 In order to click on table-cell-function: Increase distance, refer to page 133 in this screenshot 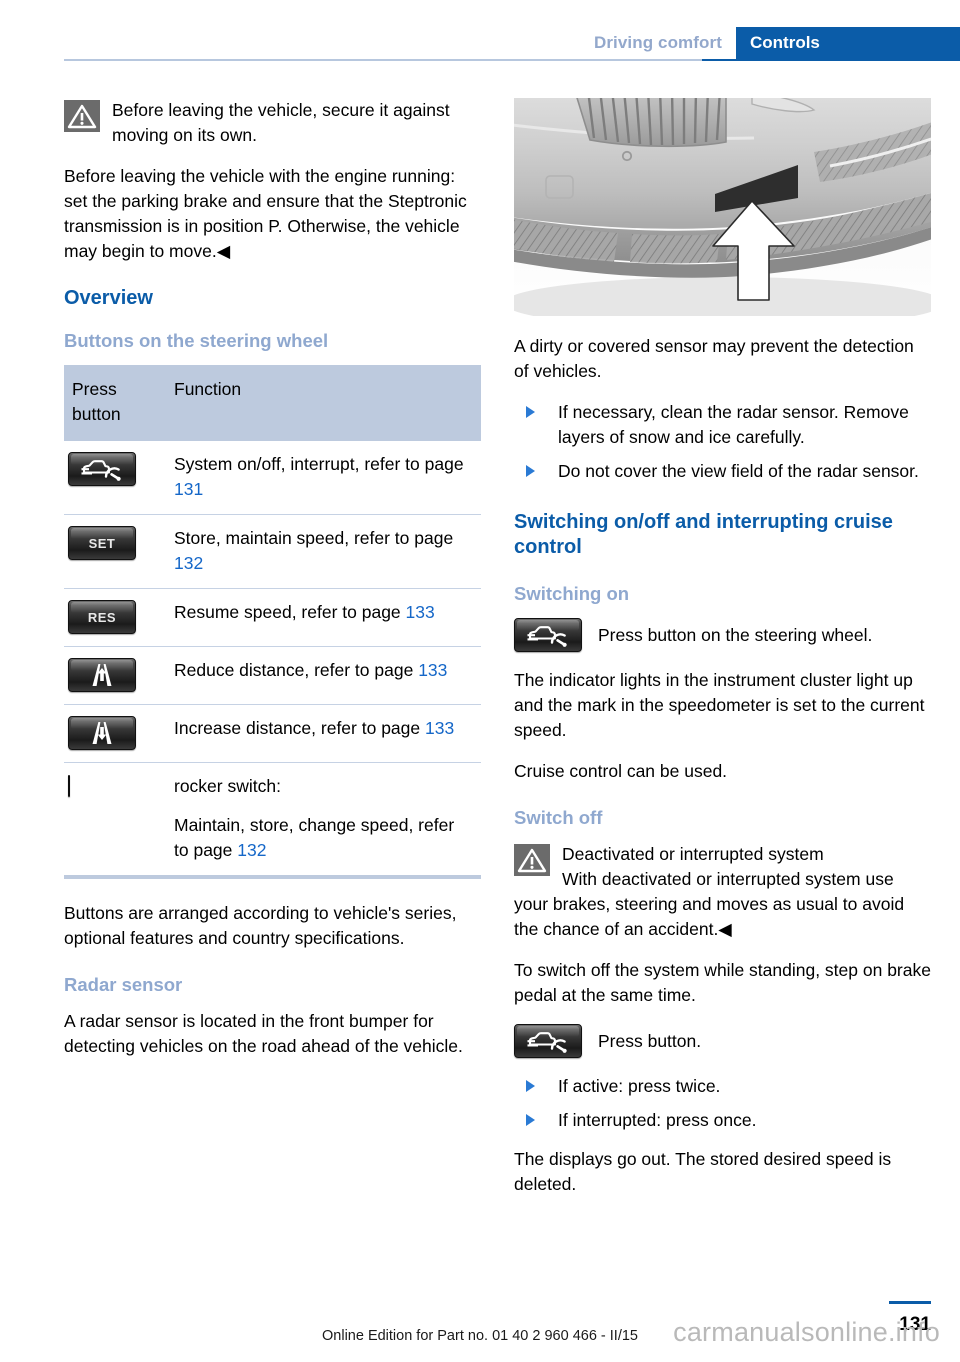, I will do `click(323, 733)`.